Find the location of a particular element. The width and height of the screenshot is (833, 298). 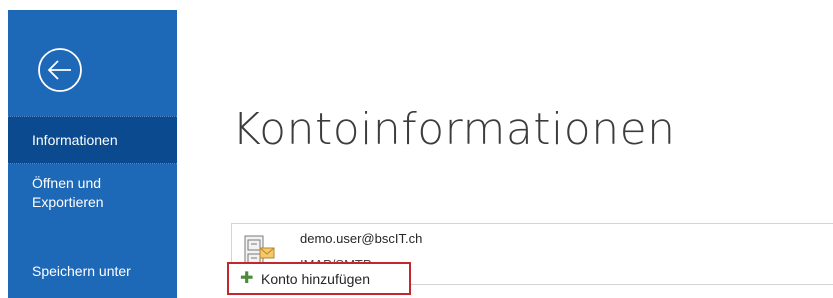

sidebar-item-label: Informationen is located at coordinates (75, 139).